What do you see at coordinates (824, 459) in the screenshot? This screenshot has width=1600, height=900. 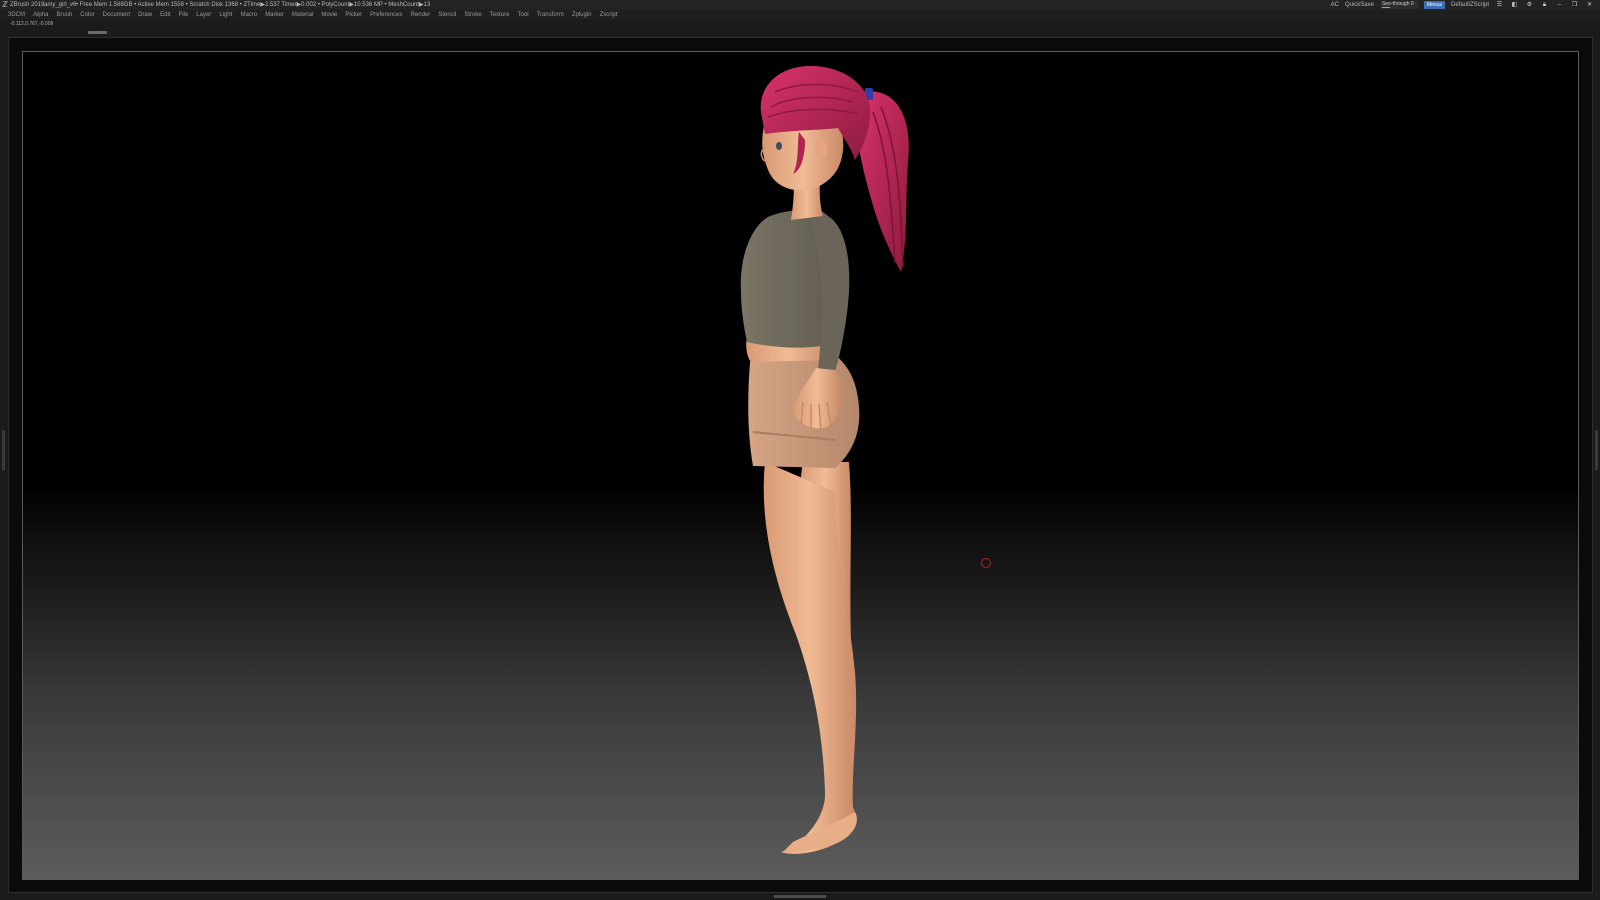 I see `character-model` at bounding box center [824, 459].